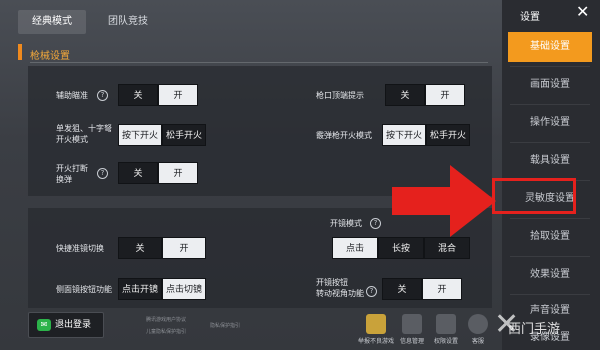 The image size is (600, 350). Describe the element at coordinates (259, 62) in the screenshot. I see `section-divider` at that location.